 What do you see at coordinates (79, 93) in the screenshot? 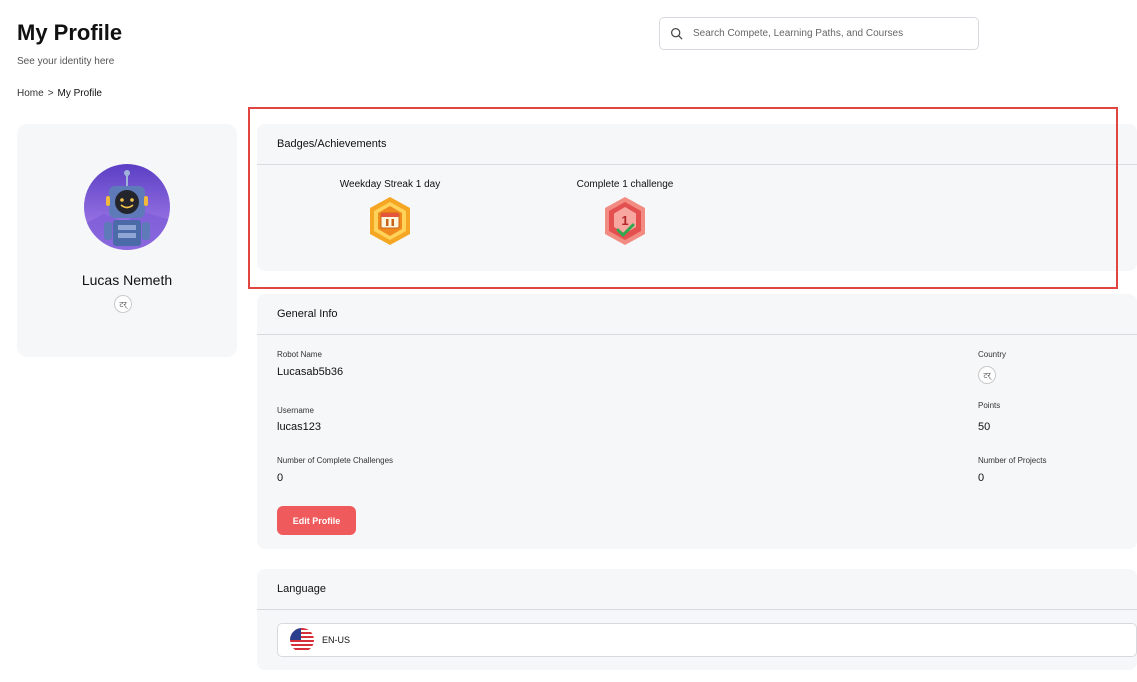
I see `breadcrumb-current: My Profile` at bounding box center [79, 93].